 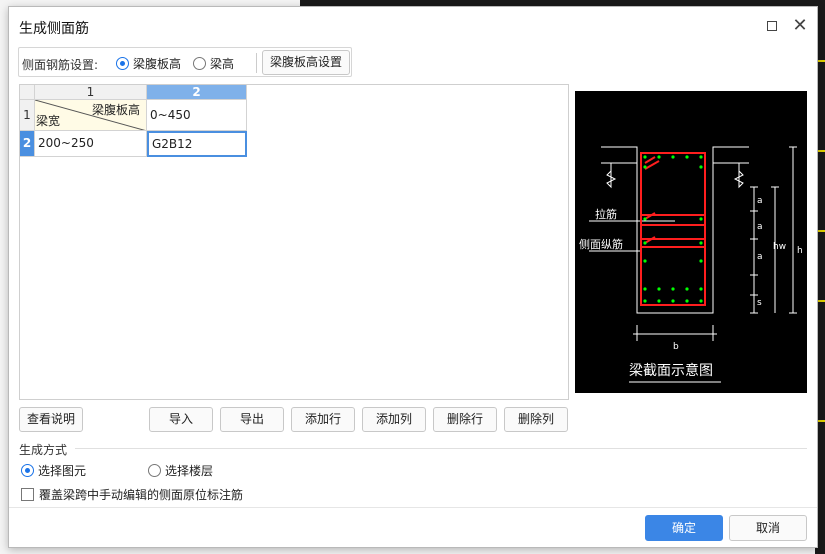 What do you see at coordinates (759, 303) in the screenshot?
I see `dim-s-label: s` at bounding box center [759, 303].